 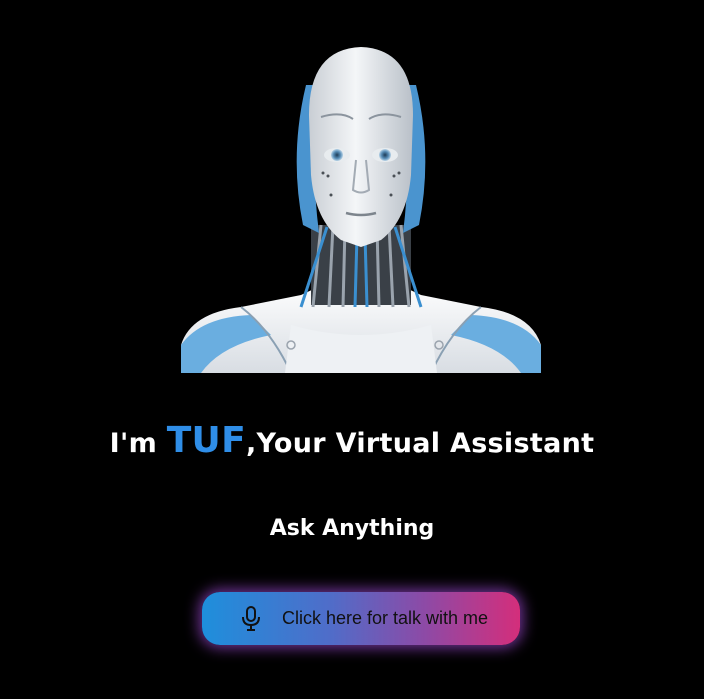 What do you see at coordinates (352, 528) in the screenshot?
I see `ask-anything-text: Ask Anything` at bounding box center [352, 528].